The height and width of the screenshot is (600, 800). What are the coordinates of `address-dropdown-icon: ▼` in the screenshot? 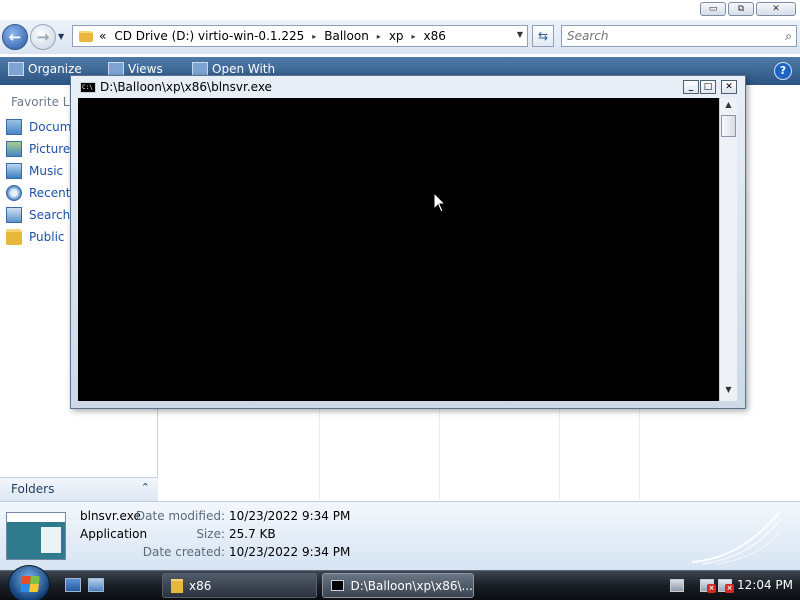 It's located at (520, 34).